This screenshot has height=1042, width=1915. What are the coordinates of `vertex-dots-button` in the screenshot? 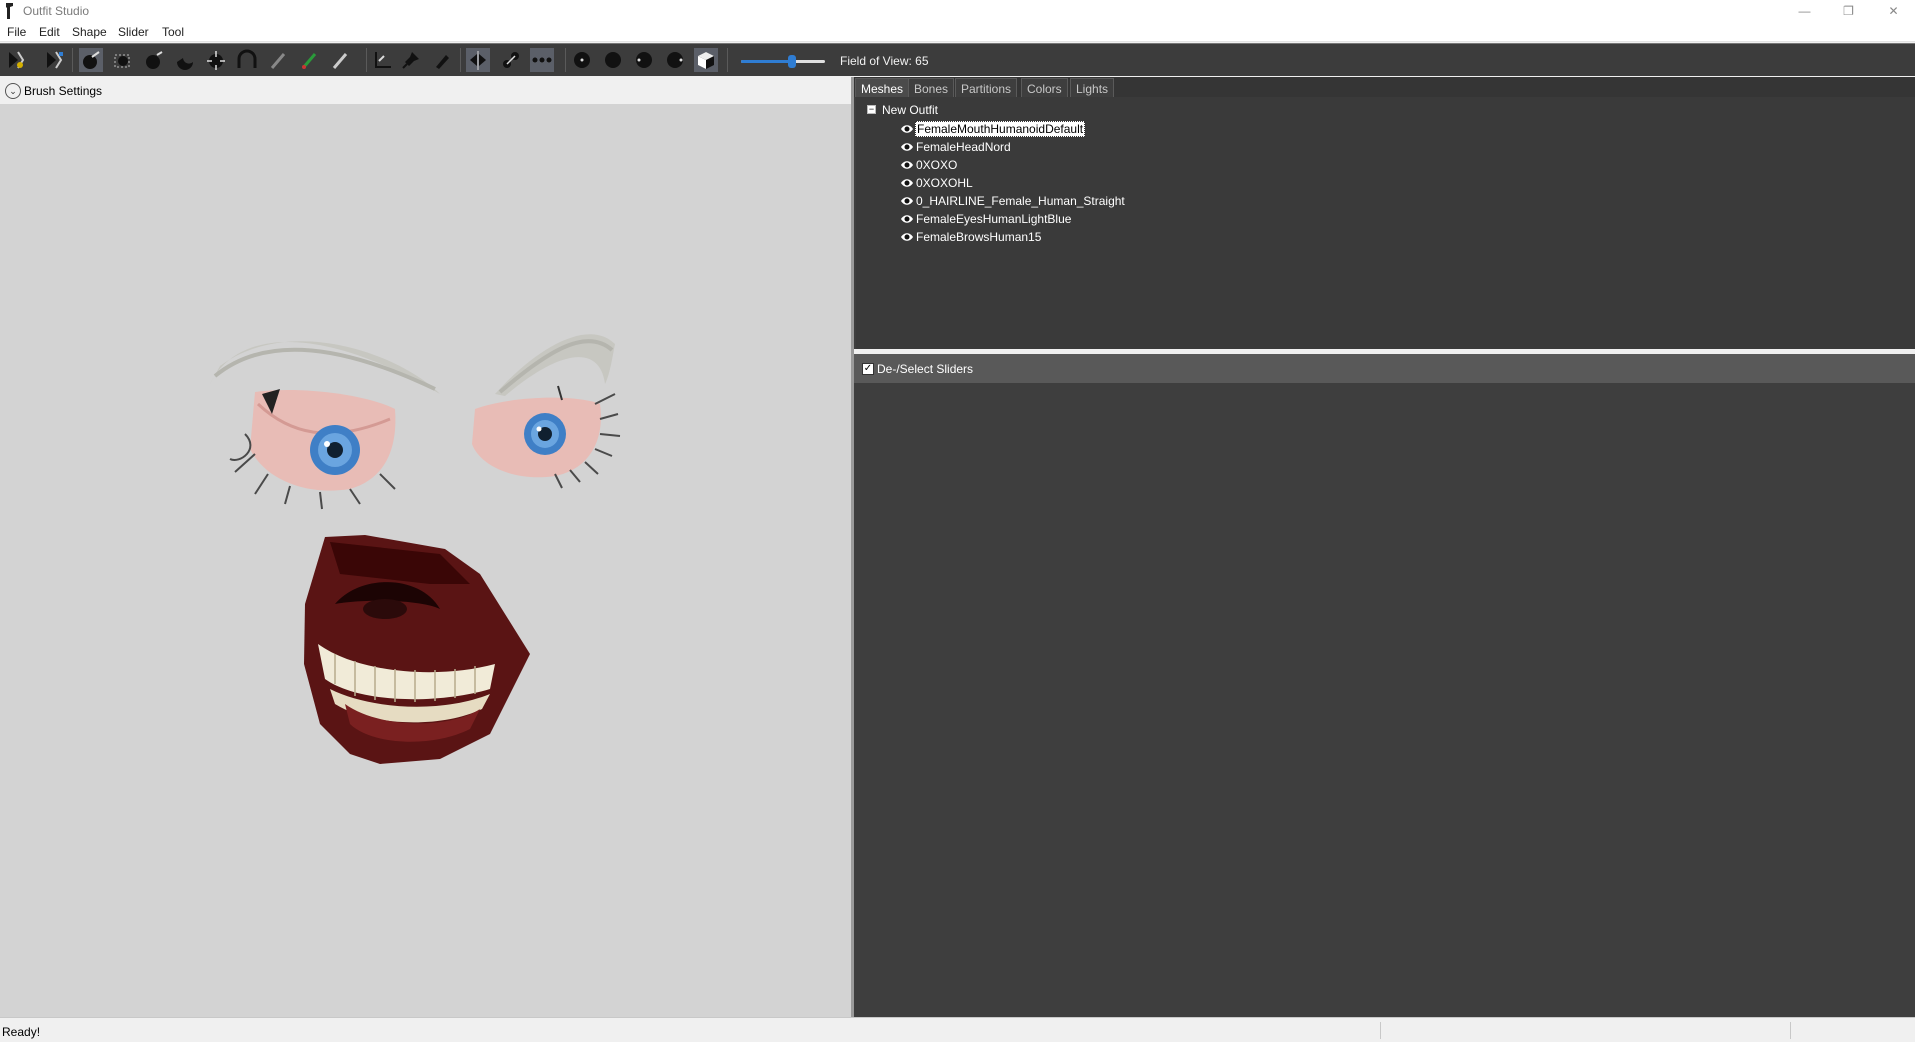 It's located at (542, 60).